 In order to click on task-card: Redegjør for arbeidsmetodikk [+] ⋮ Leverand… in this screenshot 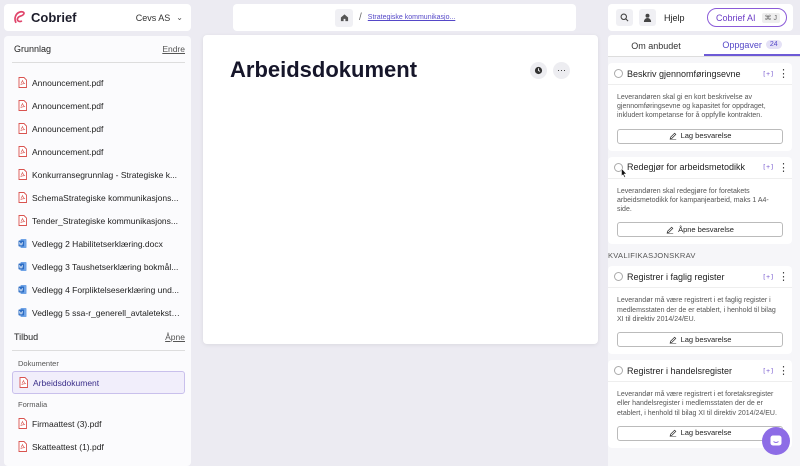, I will do `click(700, 200)`.